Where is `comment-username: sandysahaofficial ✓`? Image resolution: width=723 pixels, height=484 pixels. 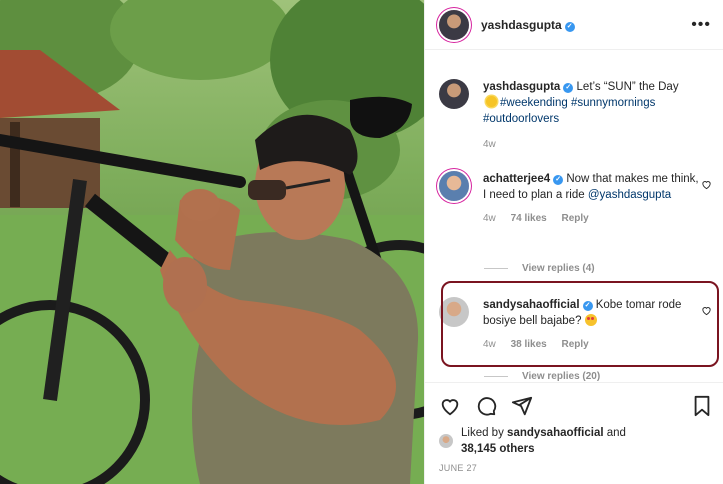
comment-username: sandysahaofficial ✓ is located at coordinates (538, 305).